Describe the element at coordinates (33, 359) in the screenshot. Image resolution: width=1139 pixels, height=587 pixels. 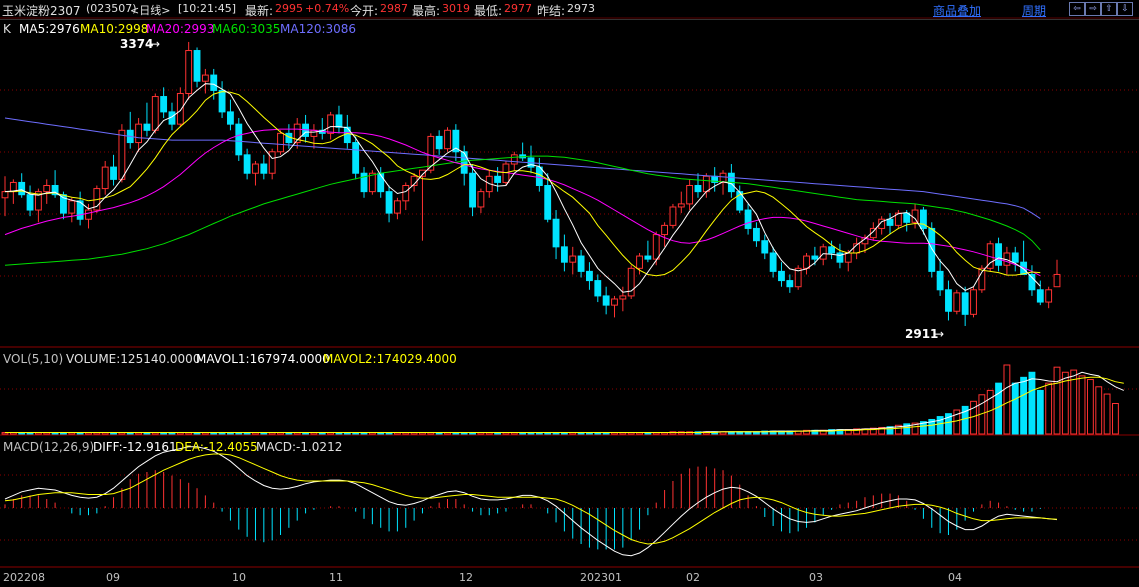
I see `vol-legend: VOL(5,10)` at that location.